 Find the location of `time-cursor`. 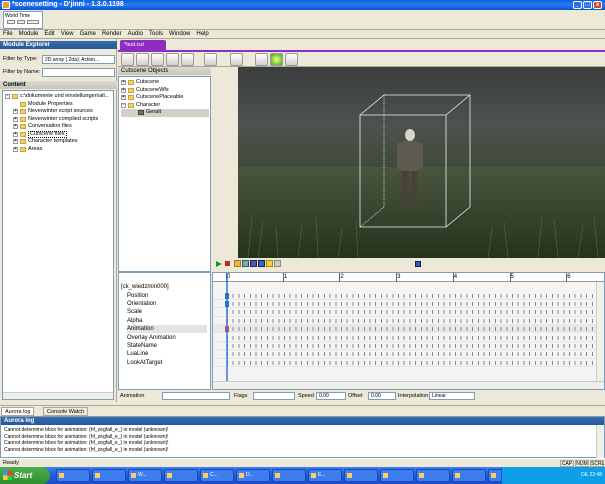

time-cursor is located at coordinates (227, 331).